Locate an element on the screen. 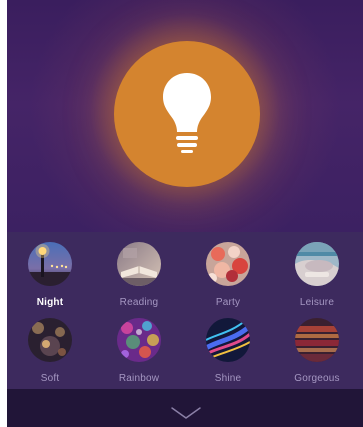 The image size is (363, 427). scene-soft: Soft is located at coordinates (50, 353).